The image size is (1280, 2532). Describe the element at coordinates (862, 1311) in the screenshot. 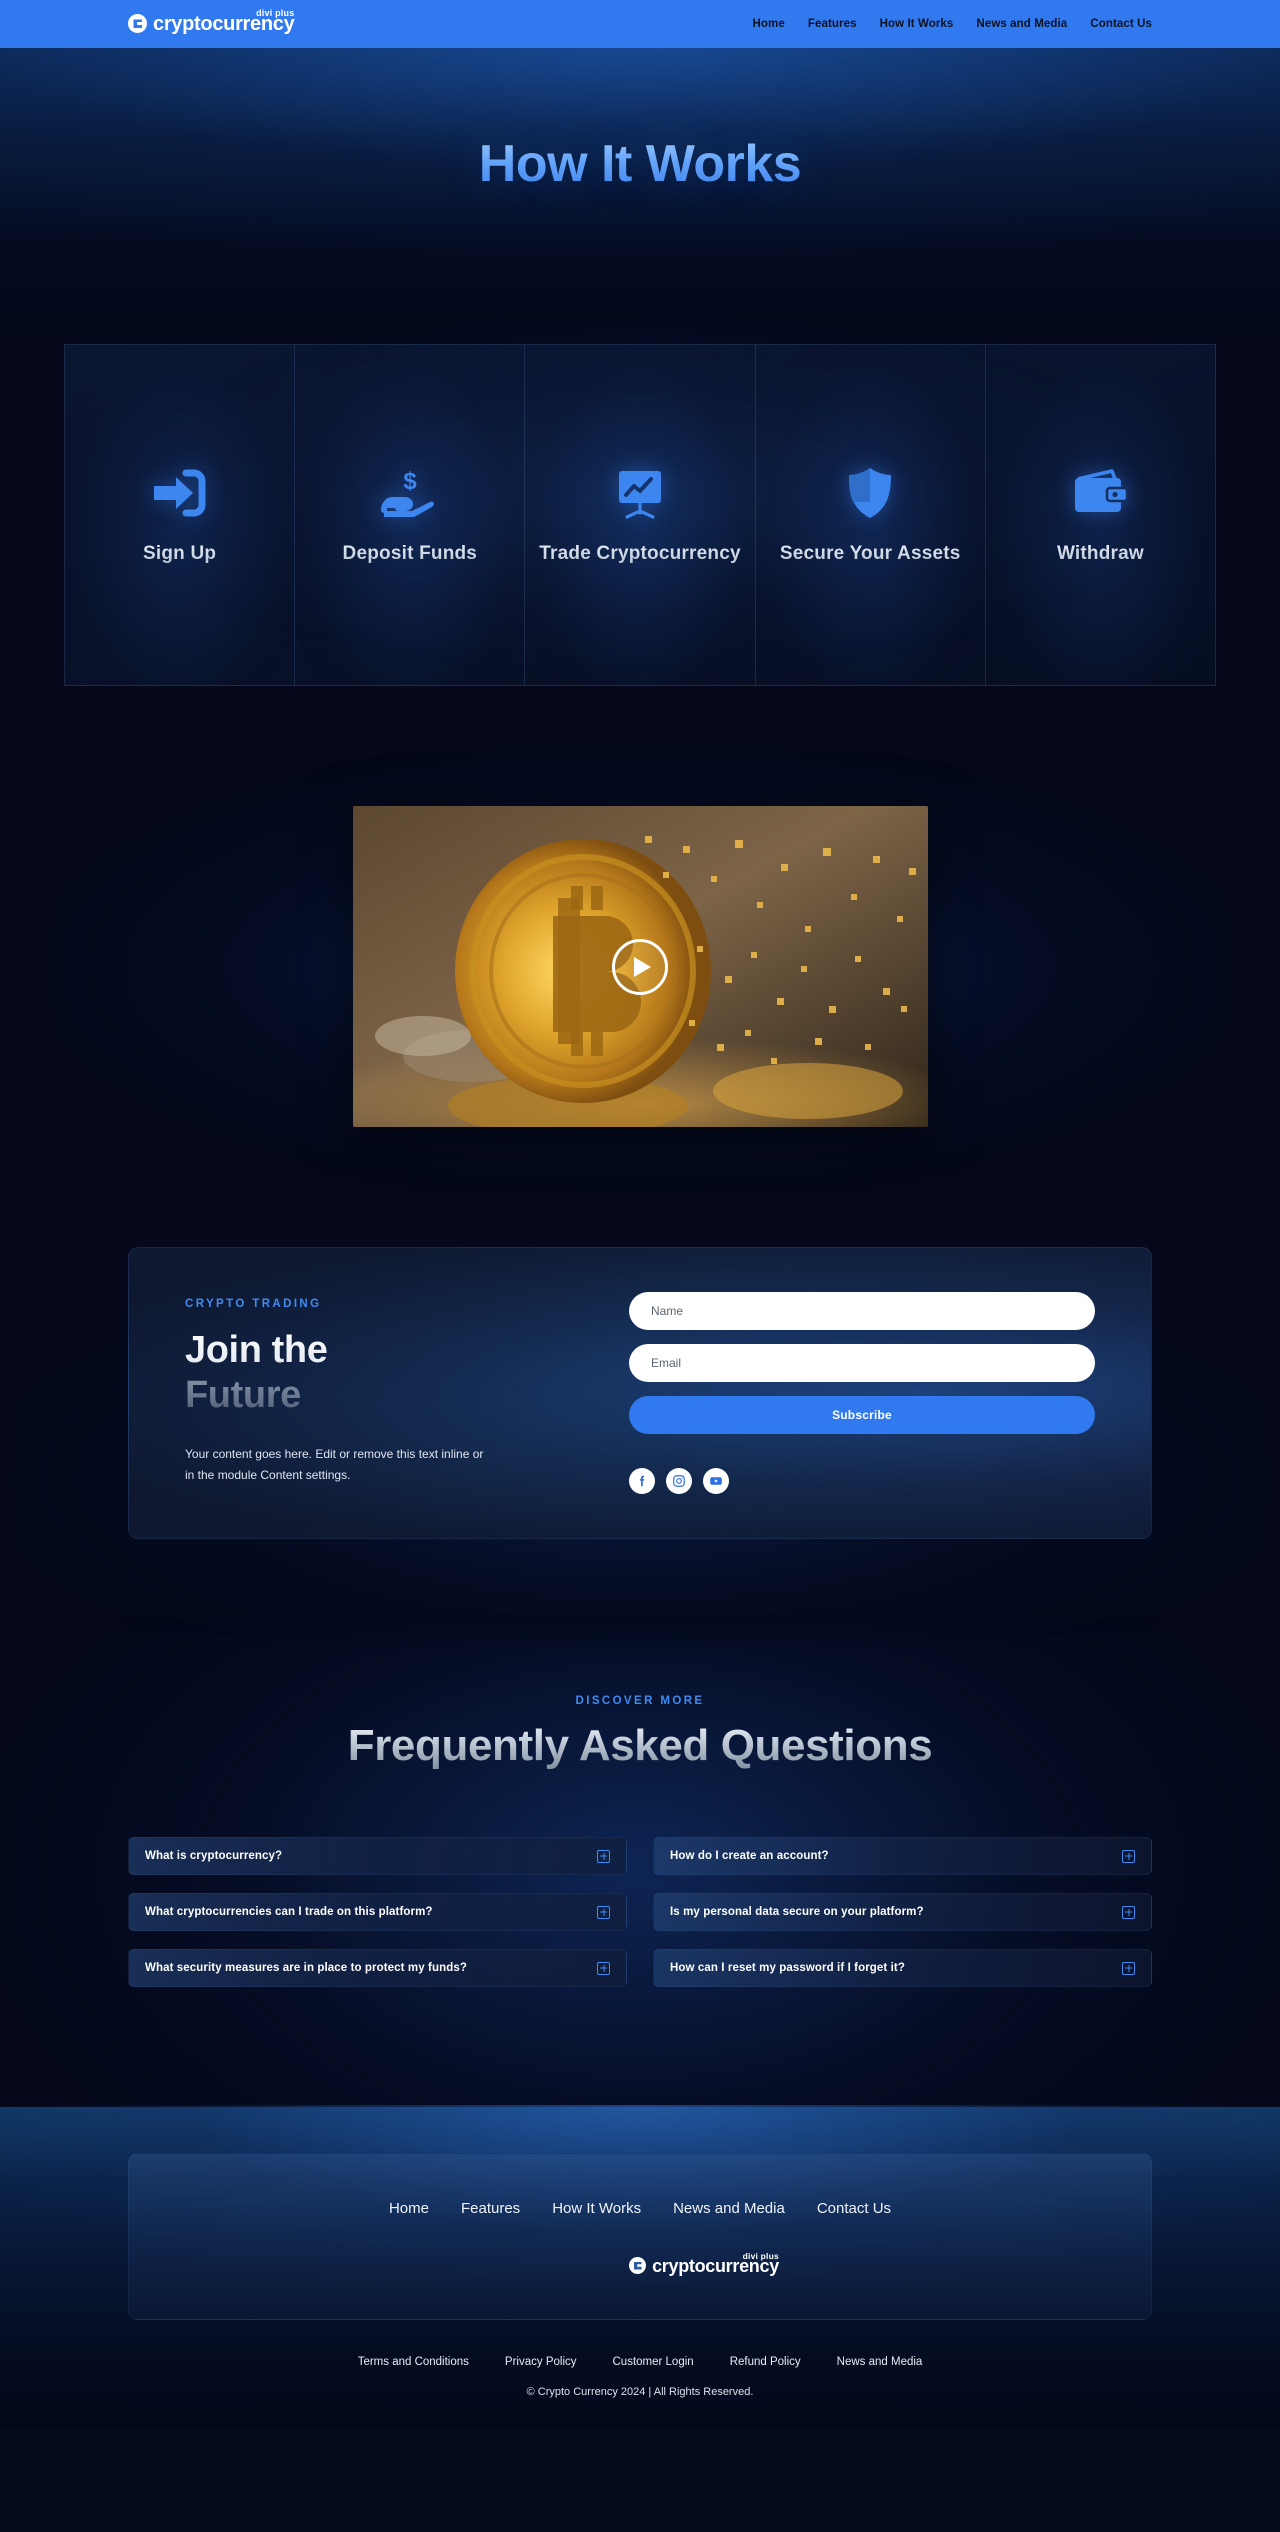

I see `name-input` at that location.